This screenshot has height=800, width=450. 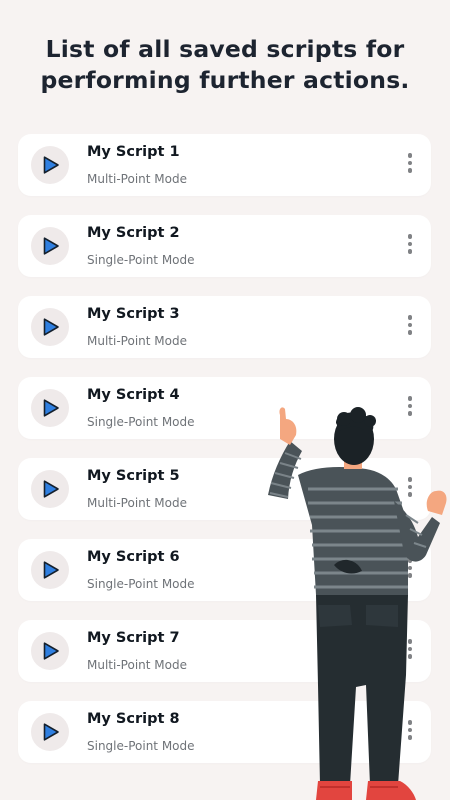 What do you see at coordinates (133, 557) in the screenshot?
I see `script-name: My Script 6` at bounding box center [133, 557].